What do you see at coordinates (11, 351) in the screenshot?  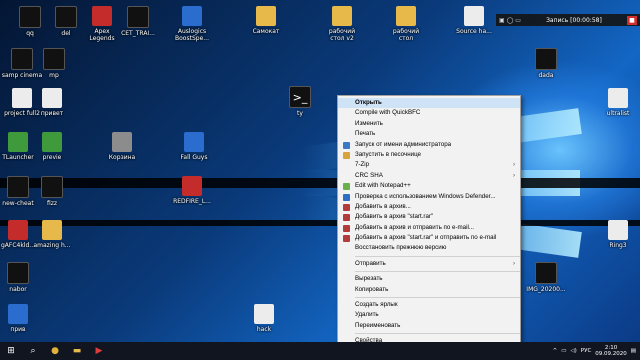 I see `windows-start-icon: ⊞` at bounding box center [11, 351].